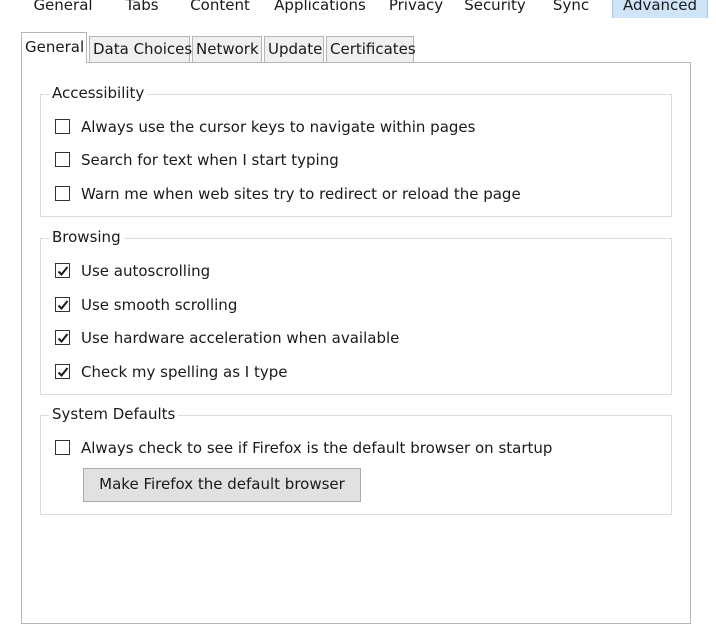 The width and height of the screenshot is (716, 624). I want to click on system-defaults-group-title: System Defaults, so click(114, 414).